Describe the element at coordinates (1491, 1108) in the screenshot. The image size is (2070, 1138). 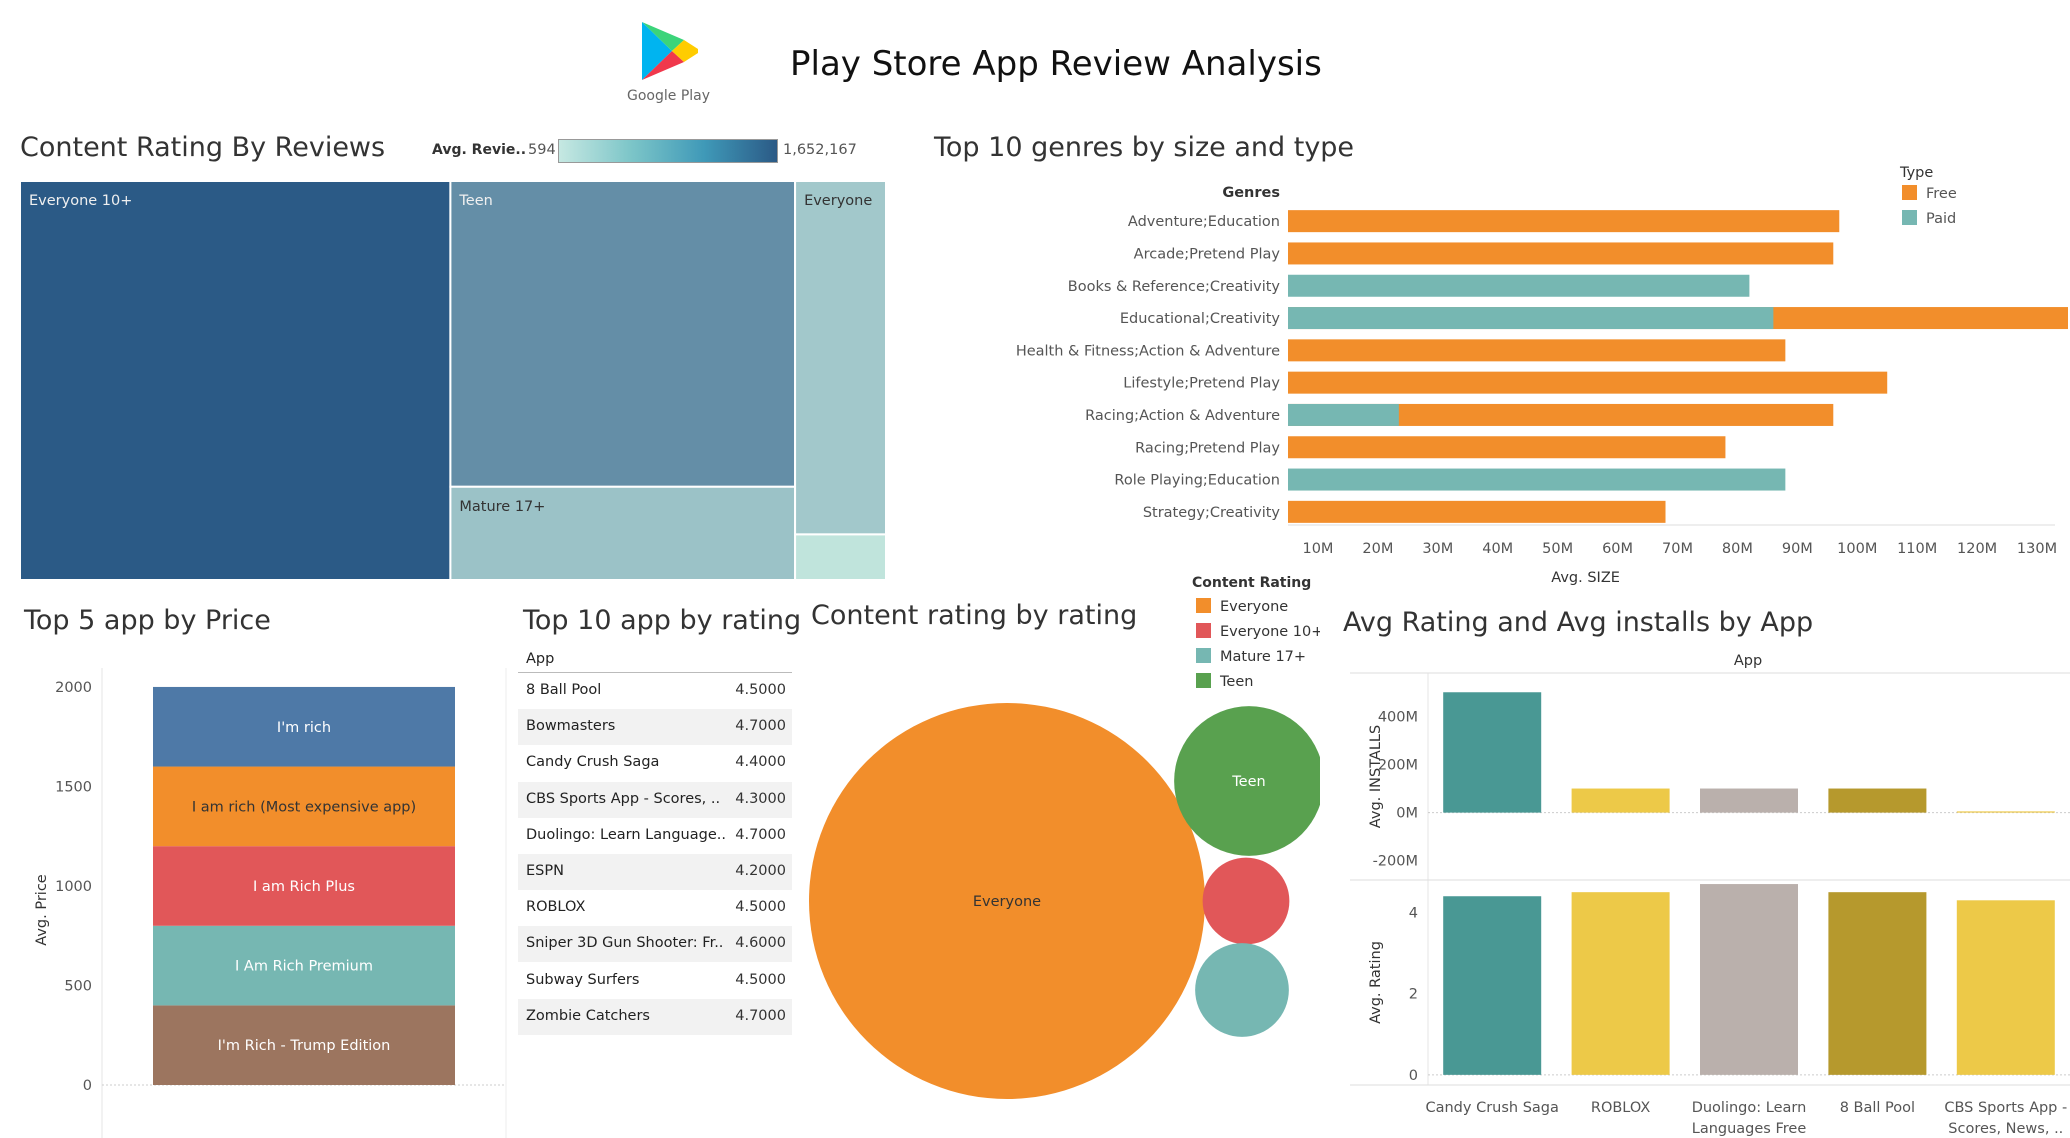
I see `installs-x-tick: Candy Crush Saga` at that location.